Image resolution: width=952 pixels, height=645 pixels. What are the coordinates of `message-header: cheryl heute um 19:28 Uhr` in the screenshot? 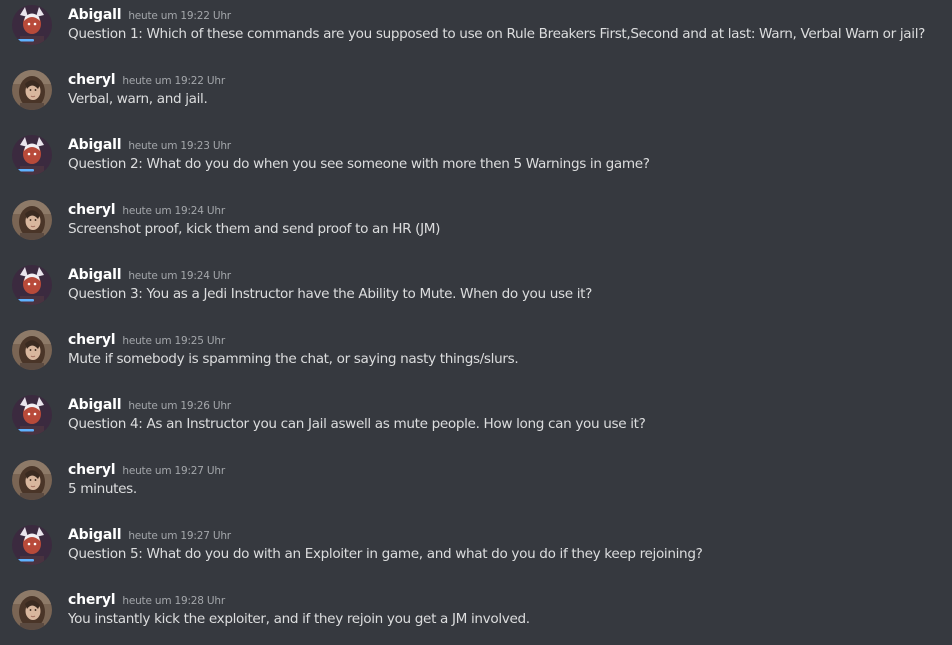 It's located at (146, 599).